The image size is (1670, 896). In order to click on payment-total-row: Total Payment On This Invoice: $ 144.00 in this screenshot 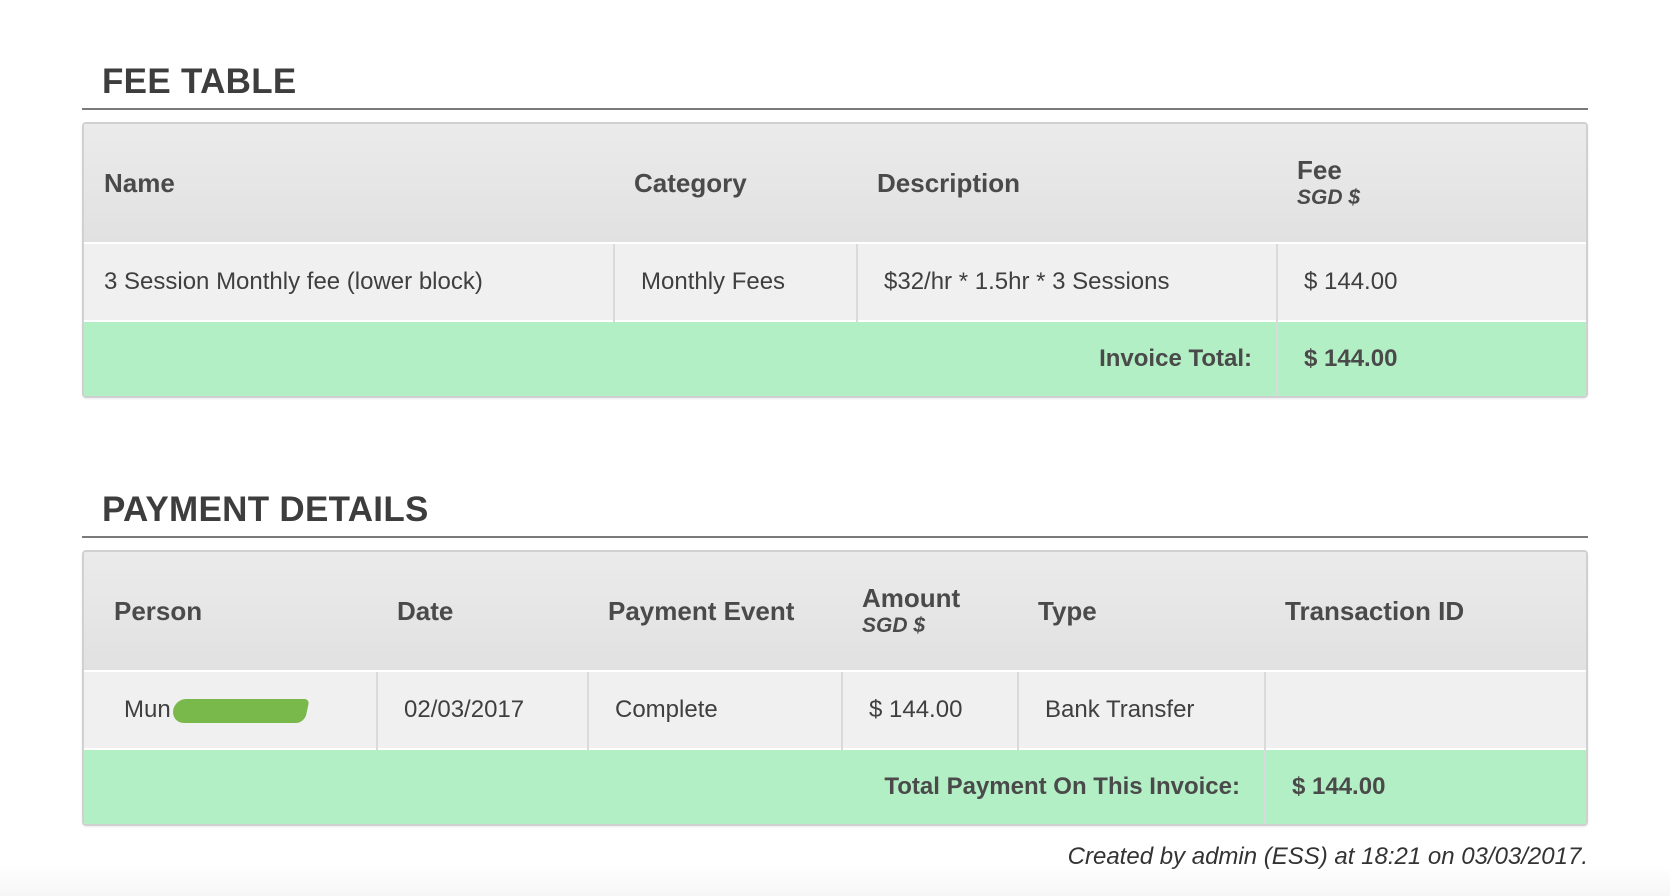, I will do `click(835, 786)`.